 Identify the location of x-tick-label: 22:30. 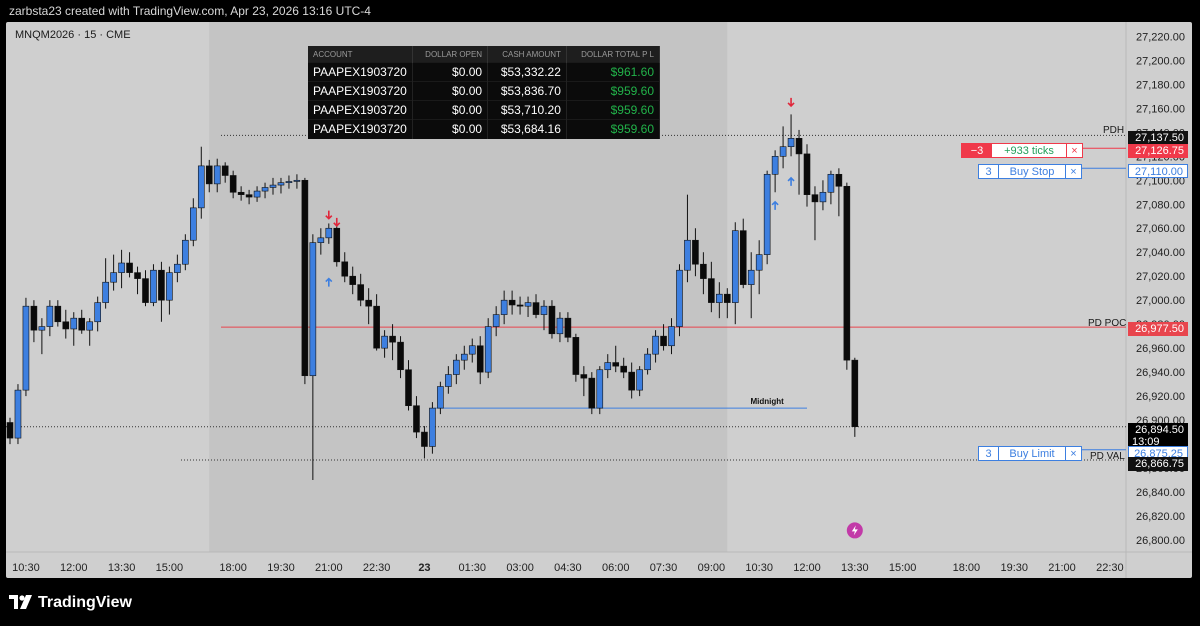
(1110, 568).